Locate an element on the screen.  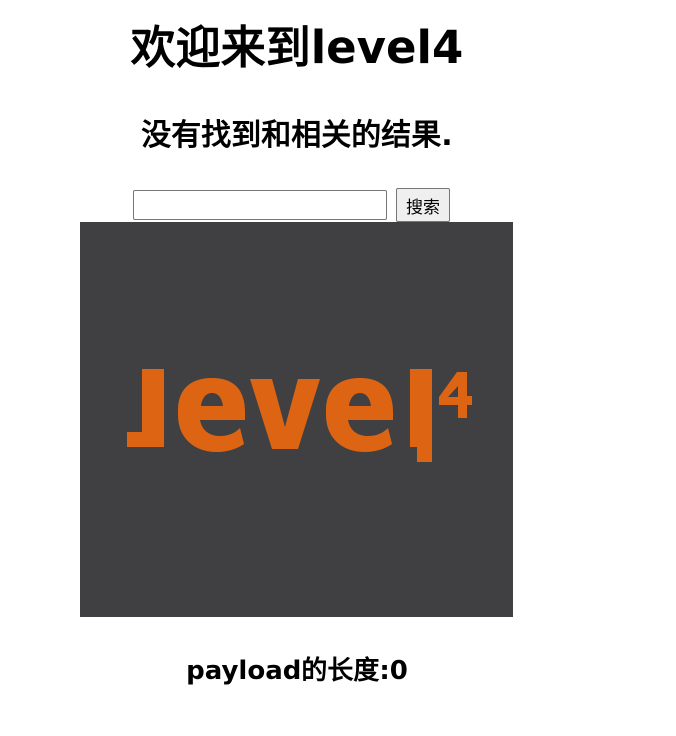
page-title: 欢迎来到level4 is located at coordinates (297, 47).